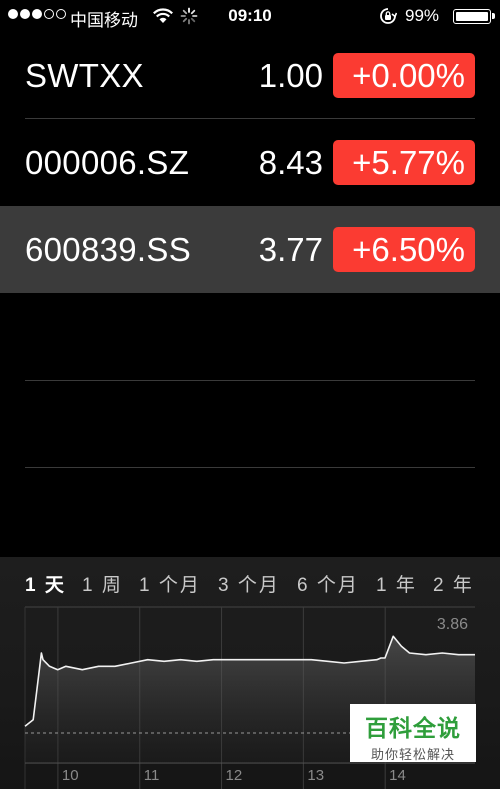 This screenshot has width=500, height=789. I want to click on stock-price: 8.43, so click(290, 162).